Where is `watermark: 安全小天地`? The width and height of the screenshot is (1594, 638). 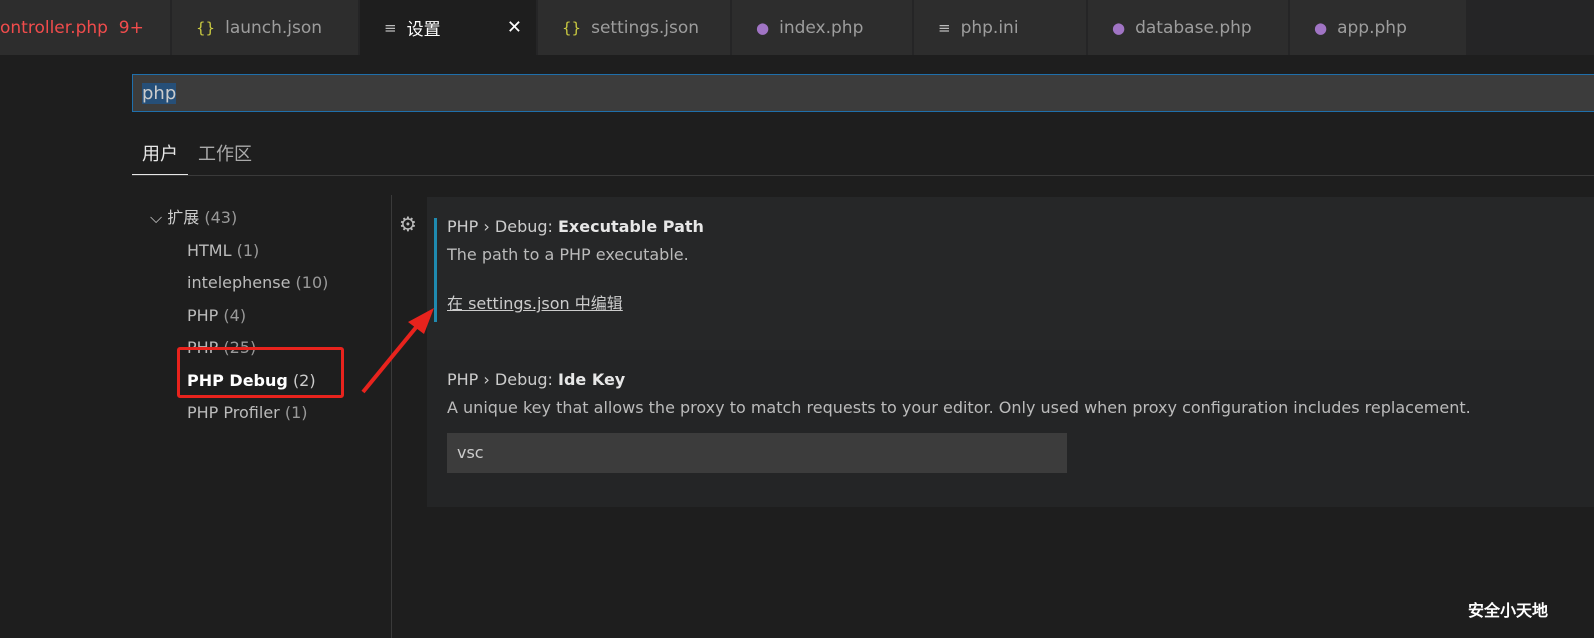 watermark: 安全小天地 is located at coordinates (1508, 610).